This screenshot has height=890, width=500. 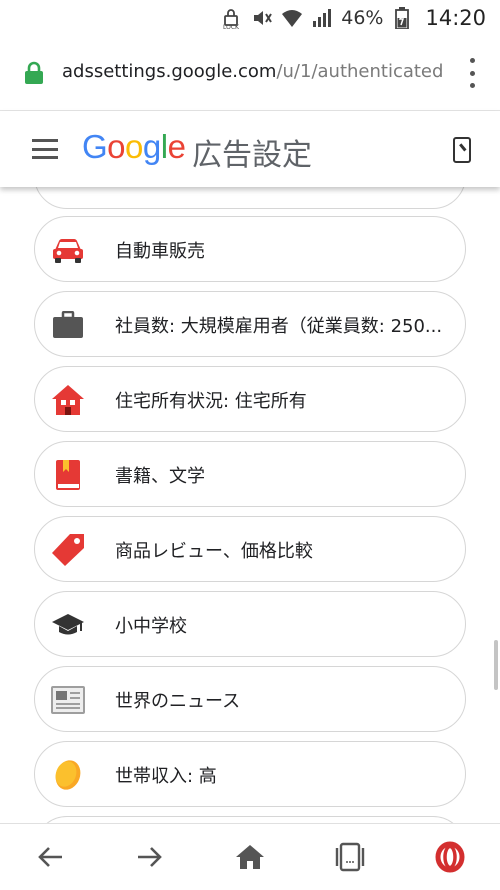 I want to click on device-shortcut-icon, so click(x=462, y=150).